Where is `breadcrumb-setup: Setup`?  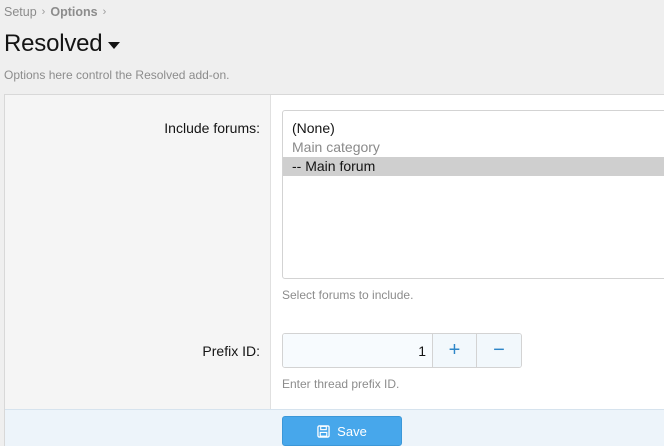
breadcrumb-setup: Setup is located at coordinates (20, 12).